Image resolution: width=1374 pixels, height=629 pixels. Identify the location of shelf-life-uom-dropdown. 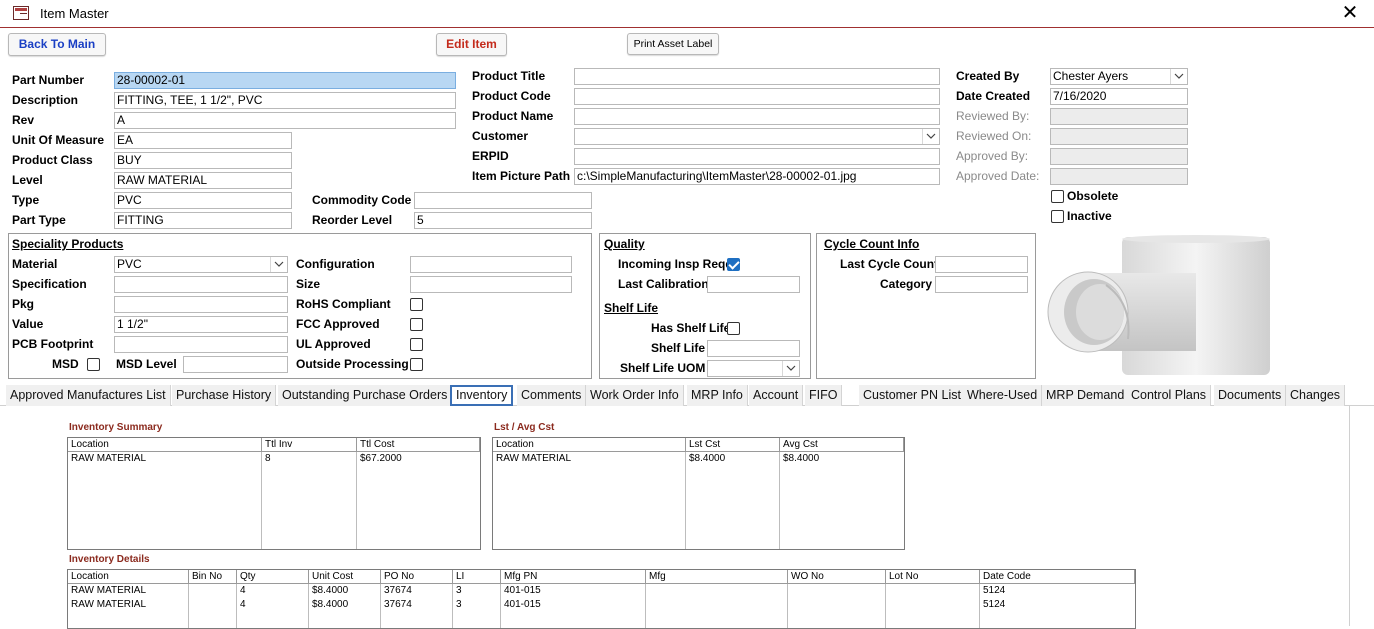
(753, 368).